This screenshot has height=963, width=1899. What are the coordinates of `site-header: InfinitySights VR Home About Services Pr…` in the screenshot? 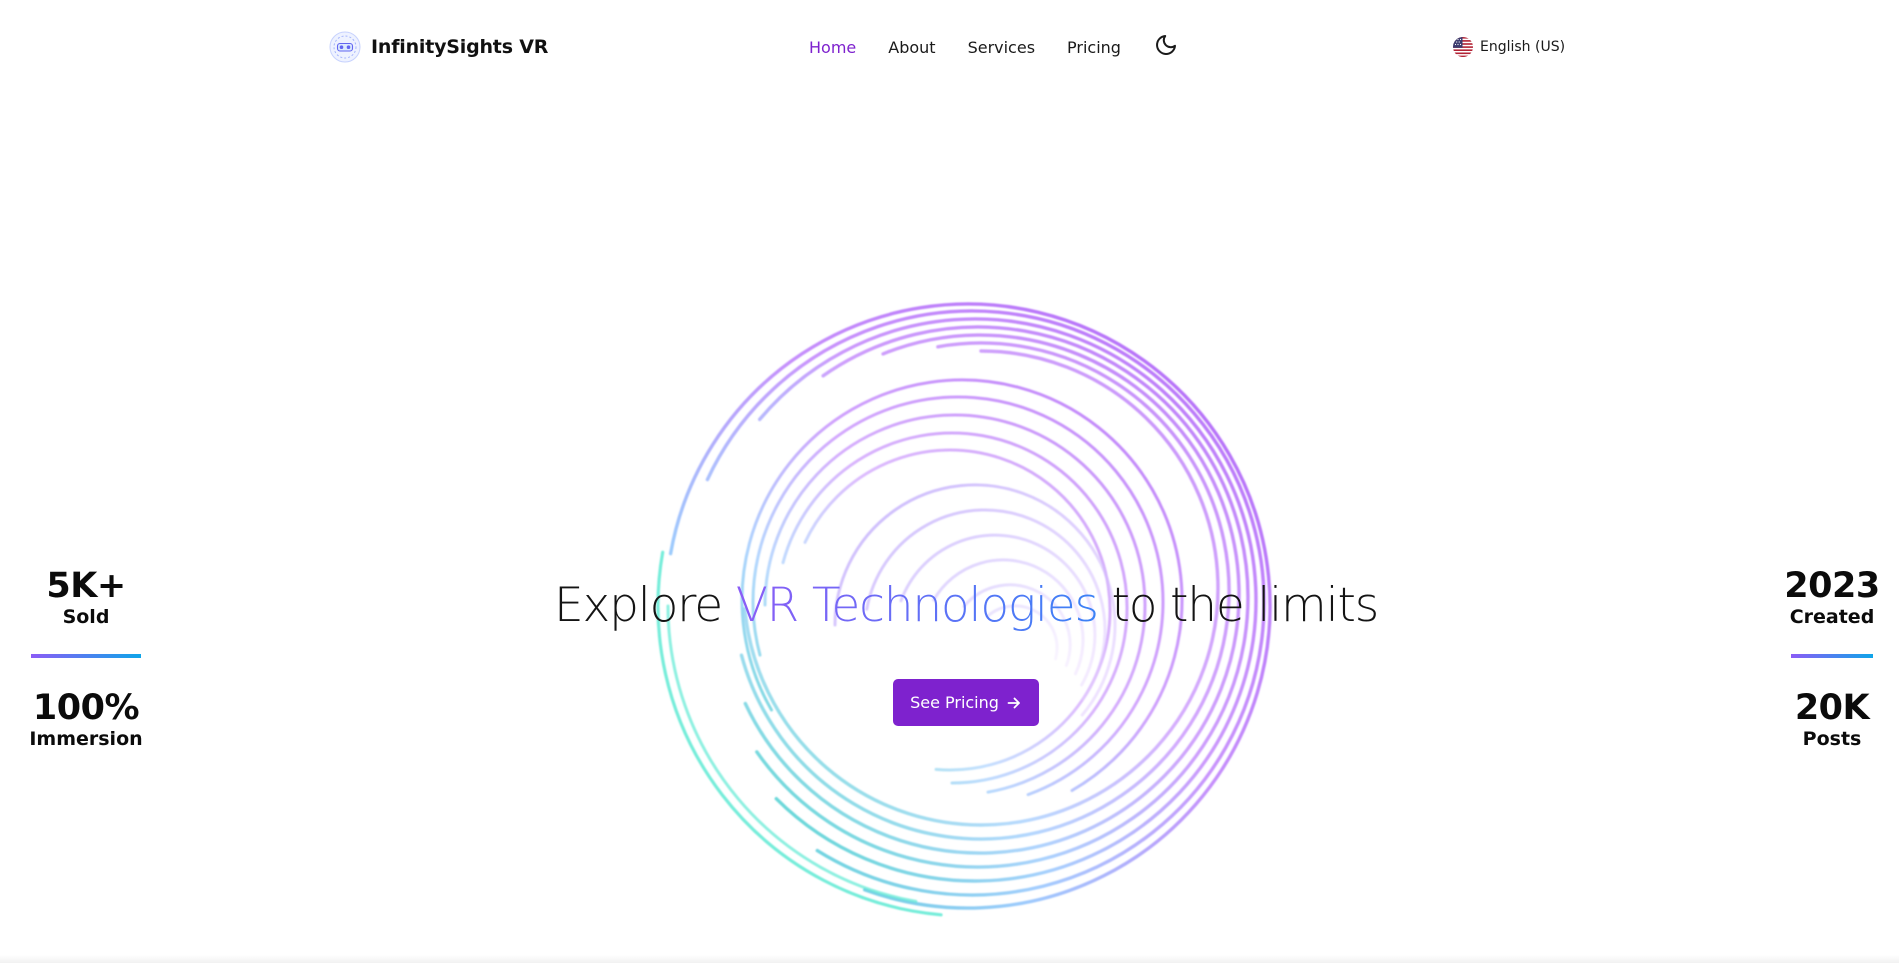 It's located at (949, 48).